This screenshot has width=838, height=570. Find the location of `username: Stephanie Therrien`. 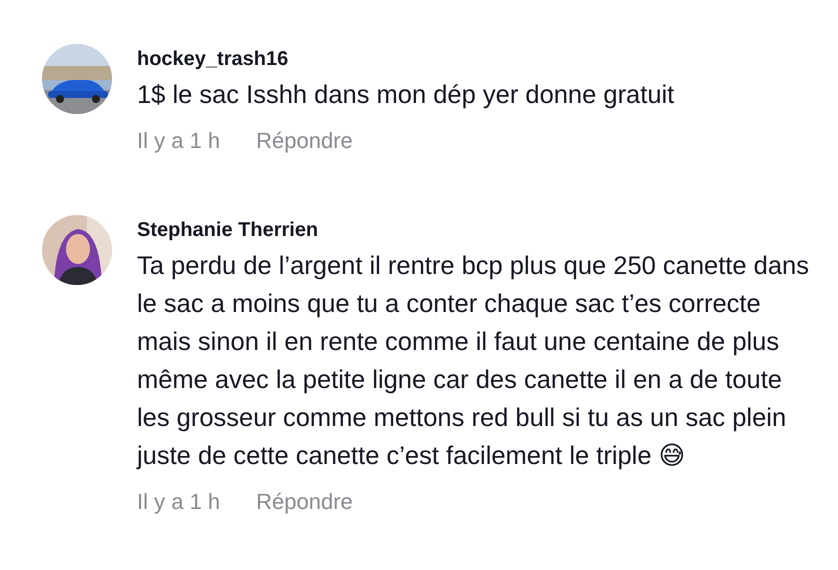

username: Stephanie Therrien is located at coordinates (477, 230).